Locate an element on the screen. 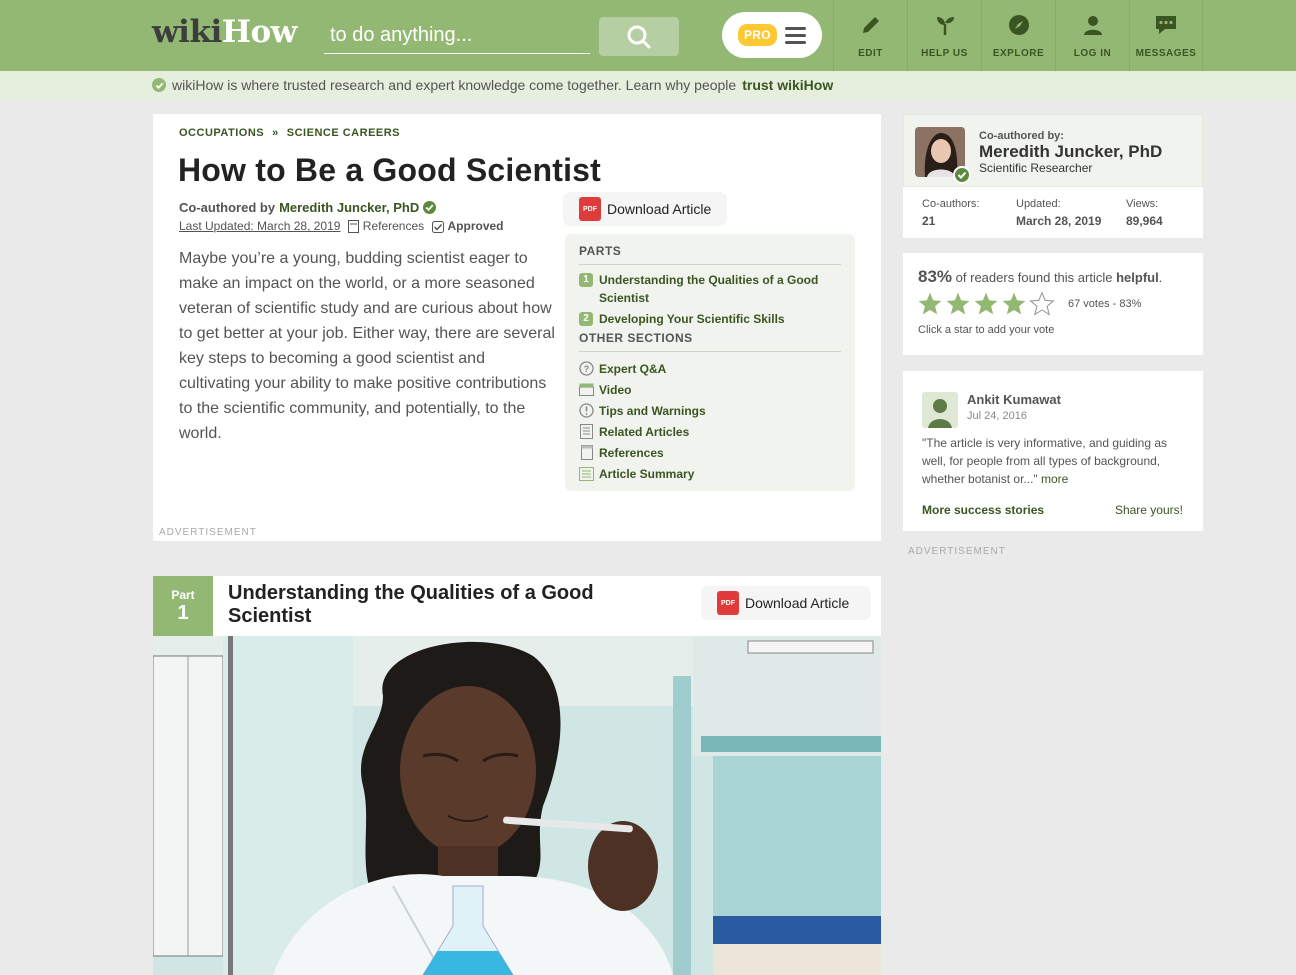 This screenshot has height=975, width=1296. coauthor-line: Co-authored by Meredith Juncker, PhD is located at coordinates (308, 207).